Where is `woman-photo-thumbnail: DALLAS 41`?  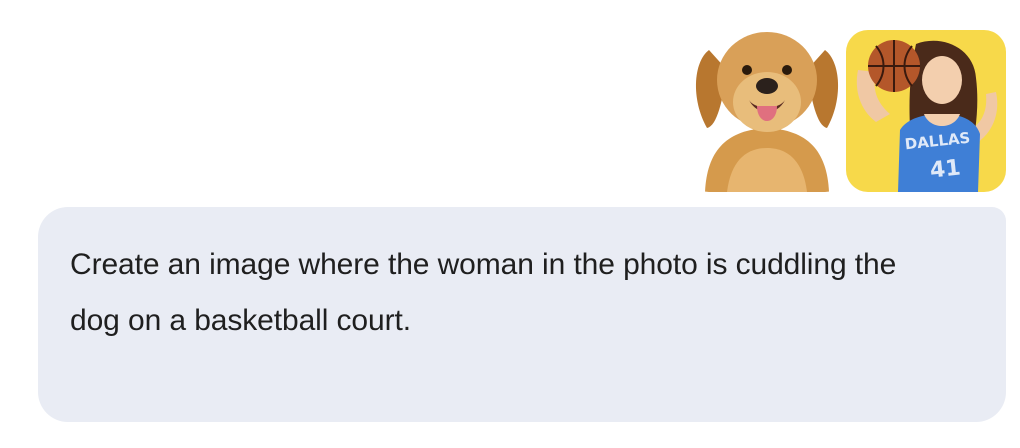 woman-photo-thumbnail: DALLAS 41 is located at coordinates (926, 111).